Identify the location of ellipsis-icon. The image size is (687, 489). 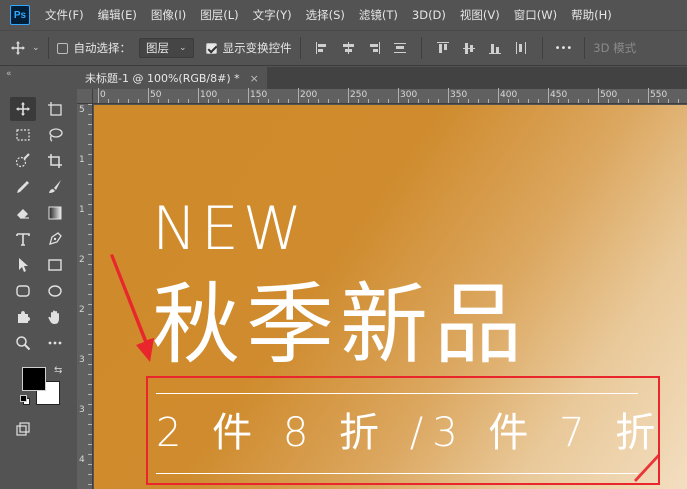
(55, 343).